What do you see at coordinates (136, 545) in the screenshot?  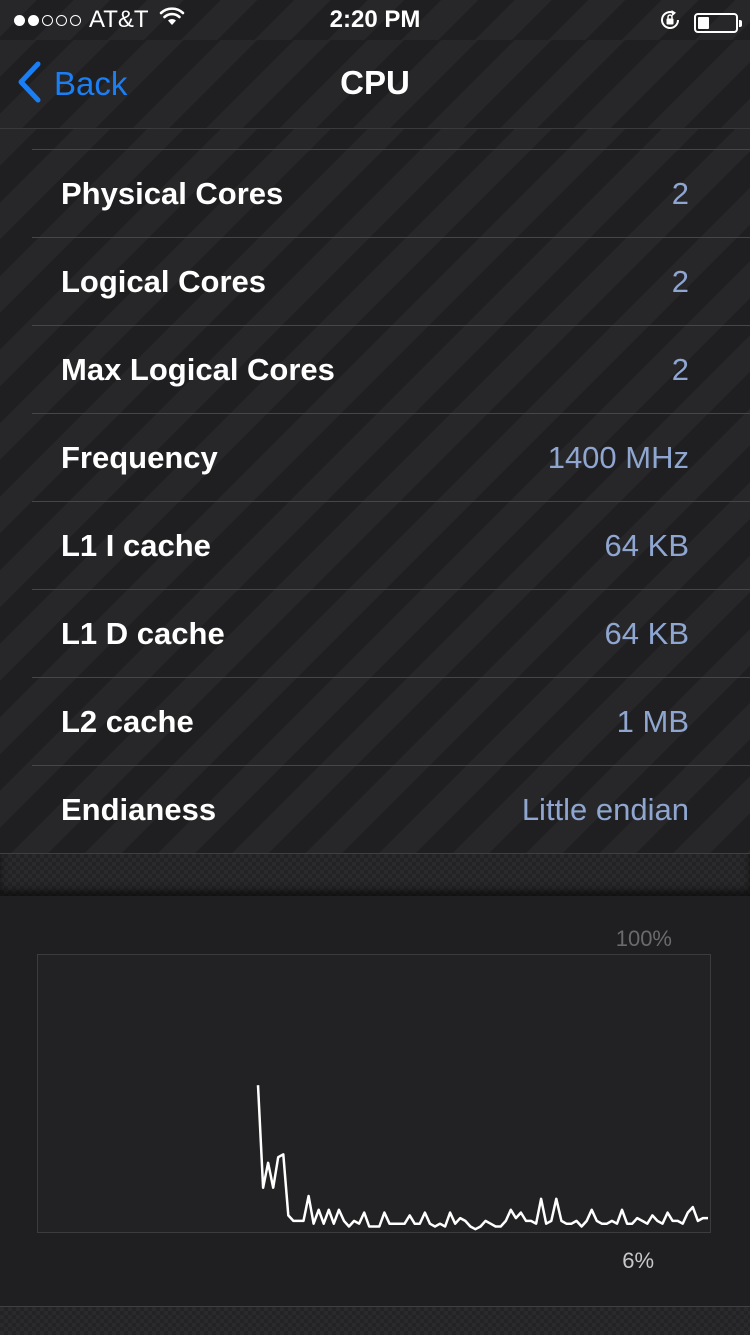 I see `row-label: L1 I cache` at bounding box center [136, 545].